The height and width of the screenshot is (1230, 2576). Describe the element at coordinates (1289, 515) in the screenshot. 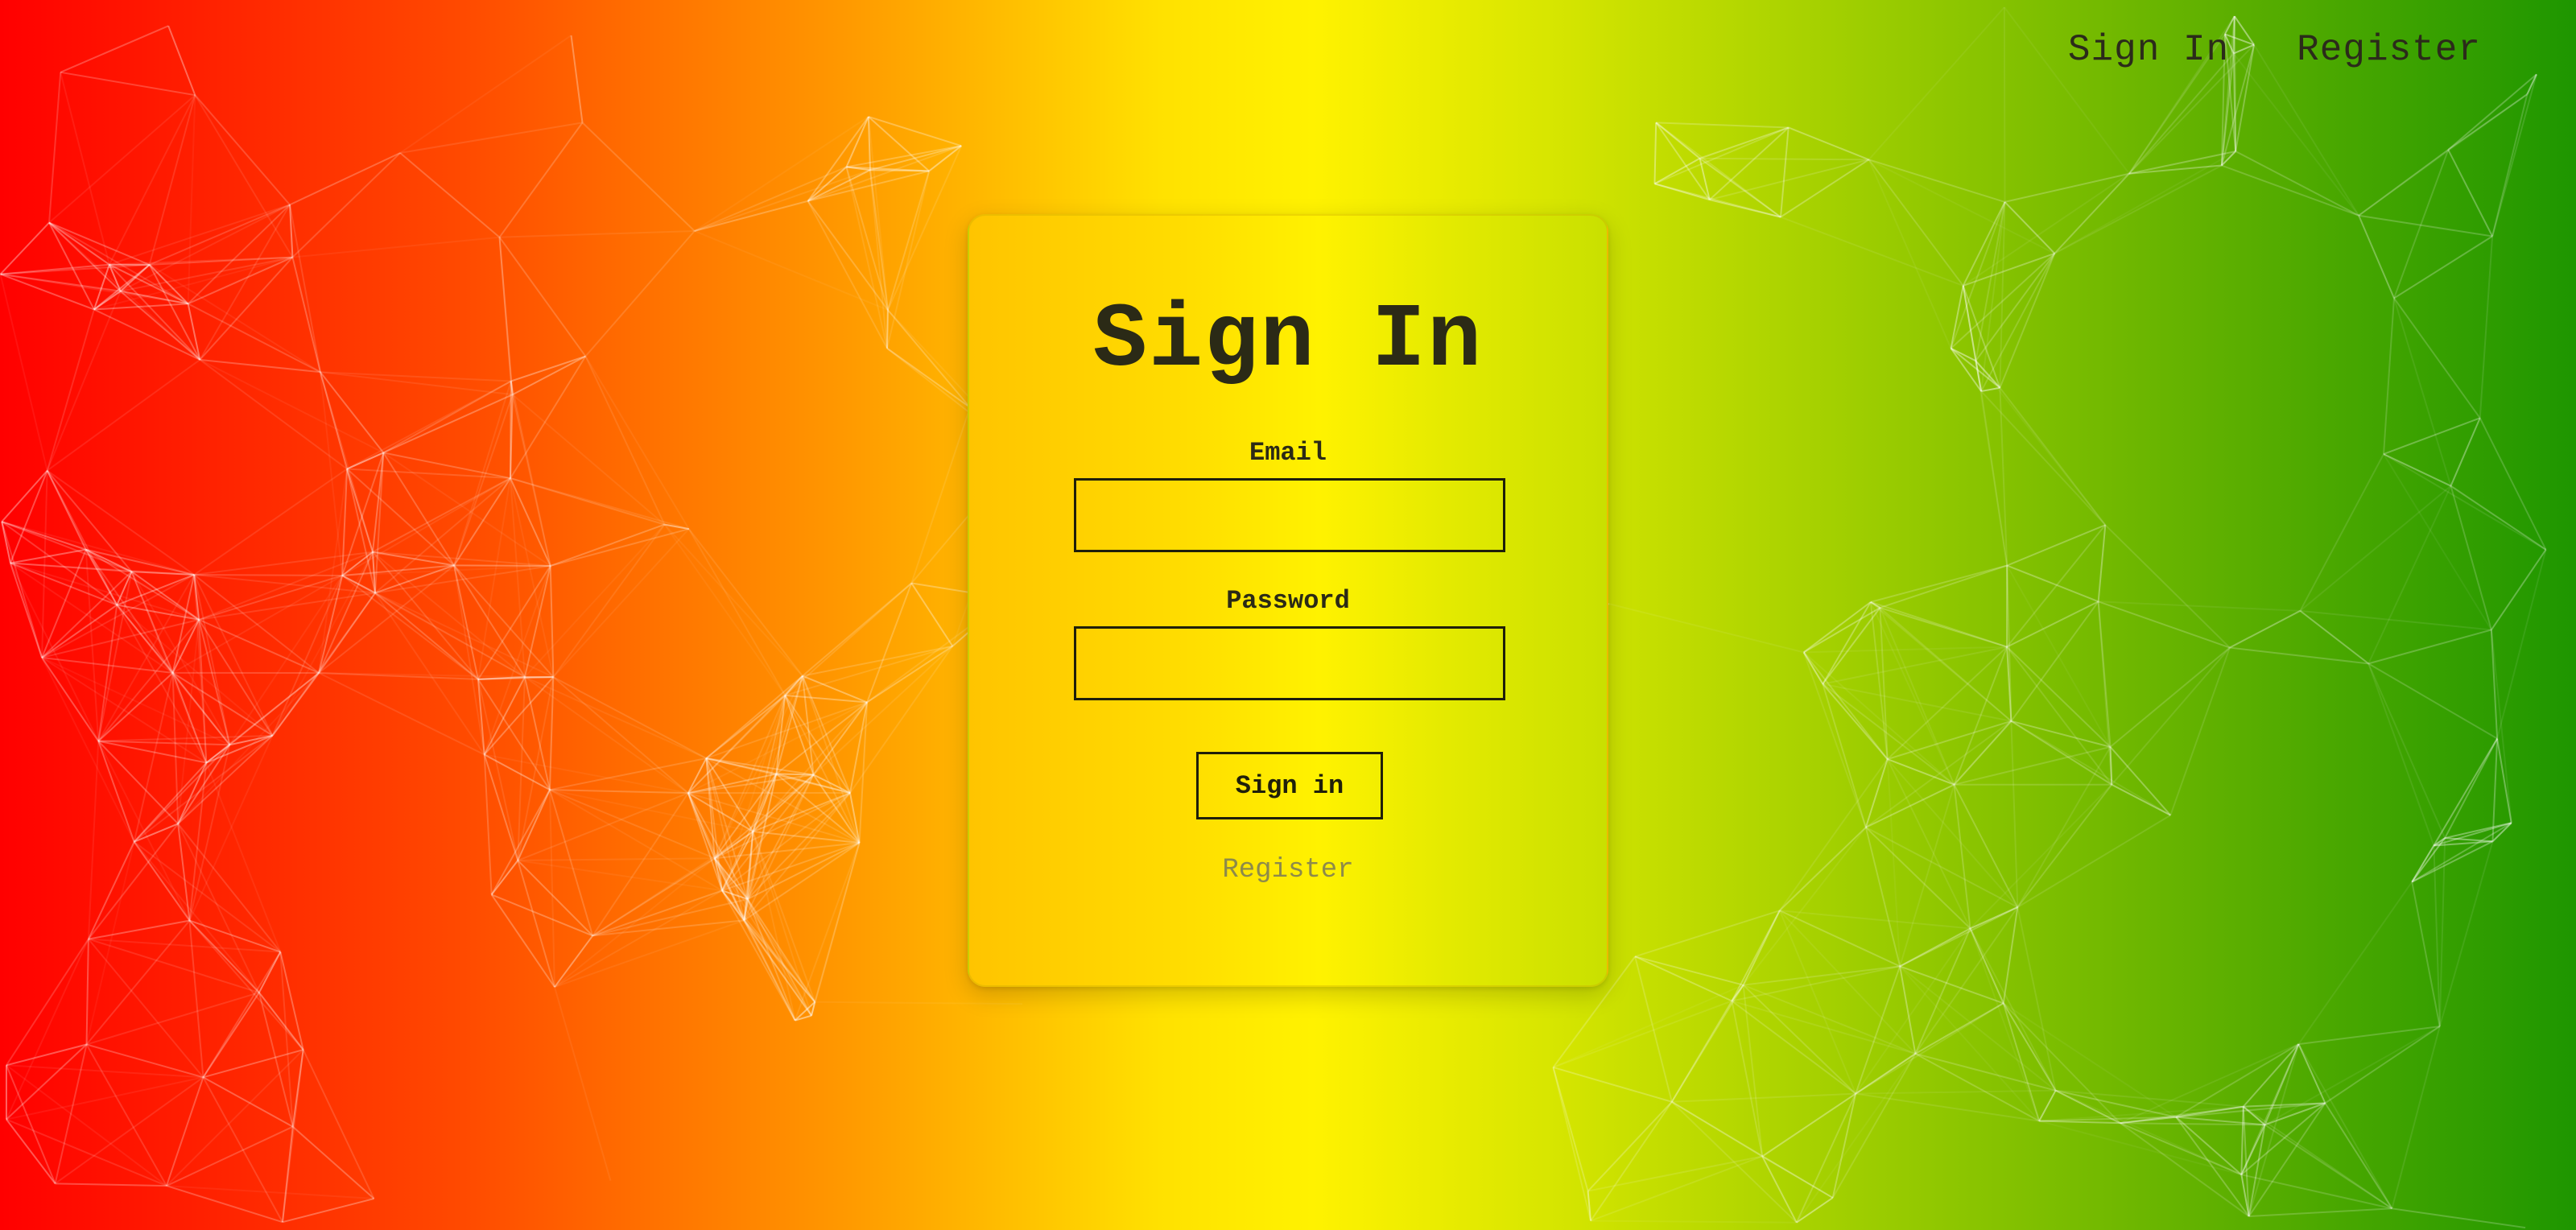

I see `email-input` at that location.